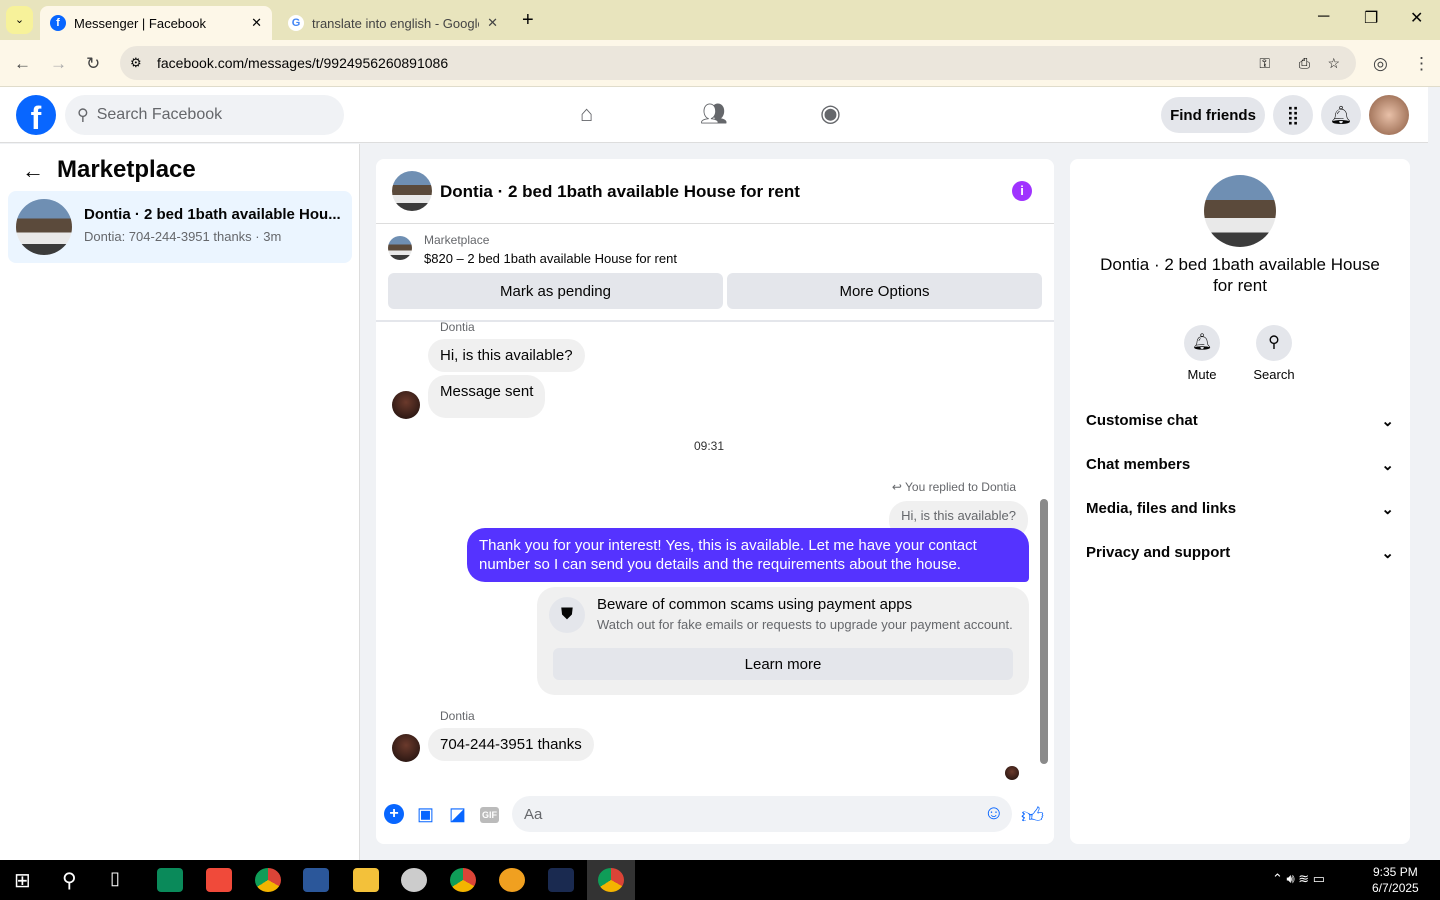 The image size is (1440, 900). Describe the element at coordinates (1298, 879) in the screenshot. I see `tray-icons: ⌃ 🔊︎ ≋ ▭` at that location.